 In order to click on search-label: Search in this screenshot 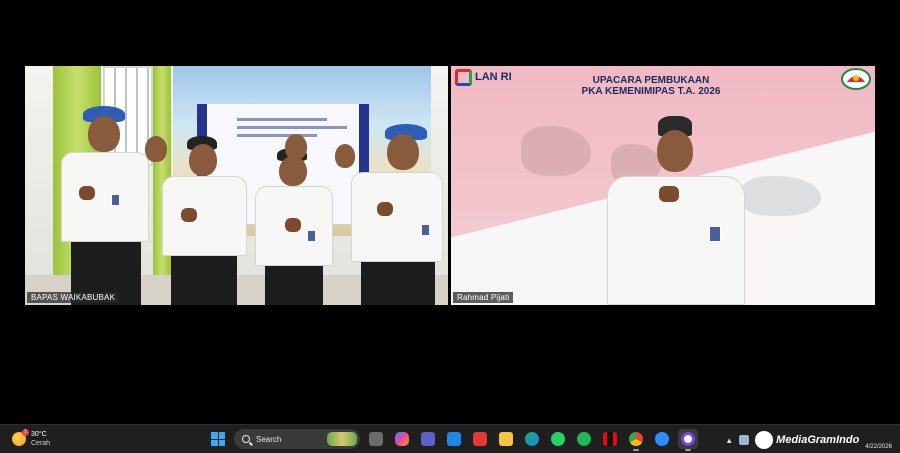, I will do `click(269, 439)`.